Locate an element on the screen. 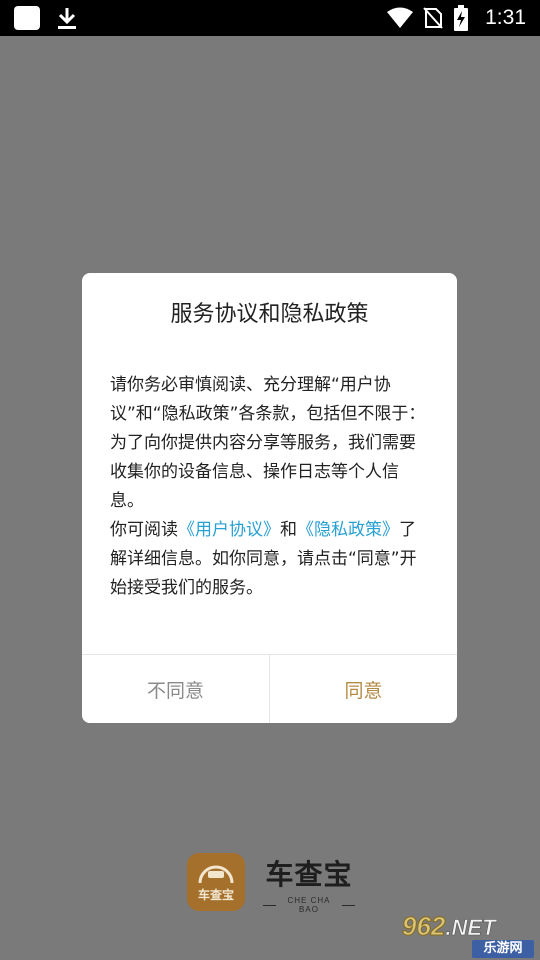 The image size is (540, 960). status-bar-left is located at coordinates (46, 18).